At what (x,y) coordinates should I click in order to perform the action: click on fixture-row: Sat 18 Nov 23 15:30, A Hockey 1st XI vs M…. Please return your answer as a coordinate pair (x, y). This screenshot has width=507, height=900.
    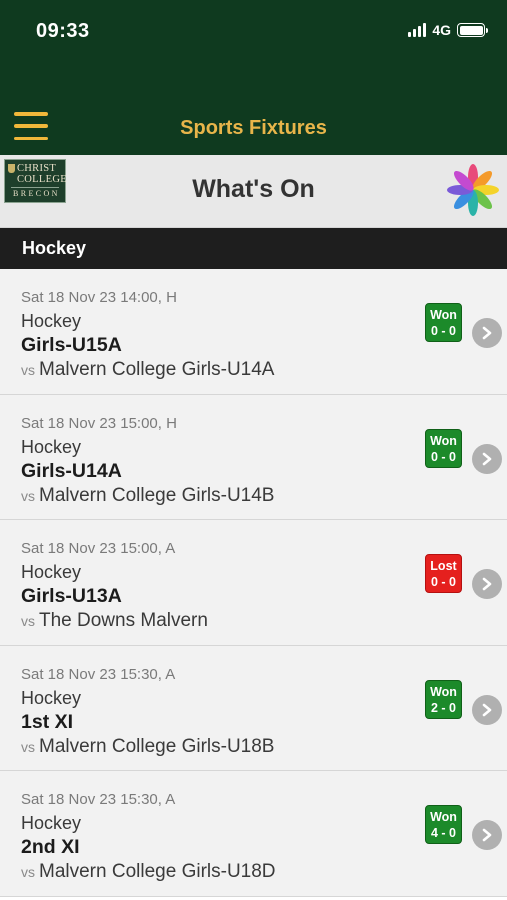
    Looking at the image, I should click on (253, 708).